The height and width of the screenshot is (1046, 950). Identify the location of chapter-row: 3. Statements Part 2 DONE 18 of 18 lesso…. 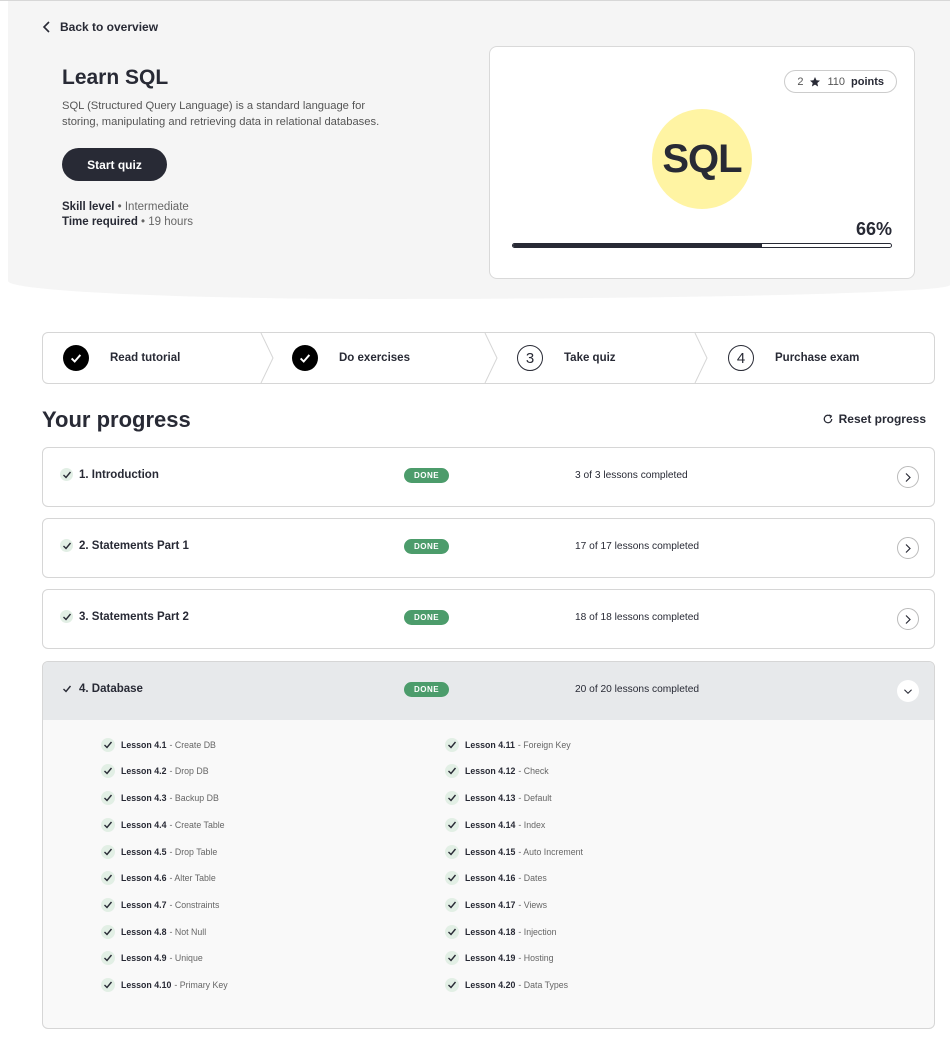
(488, 619).